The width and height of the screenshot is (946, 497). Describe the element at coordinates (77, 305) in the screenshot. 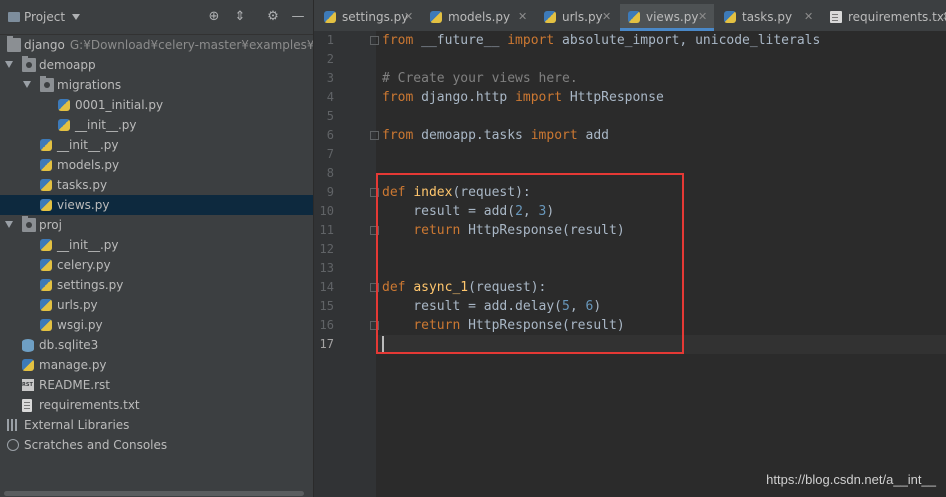

I see `tree-item-name: urls.py` at that location.